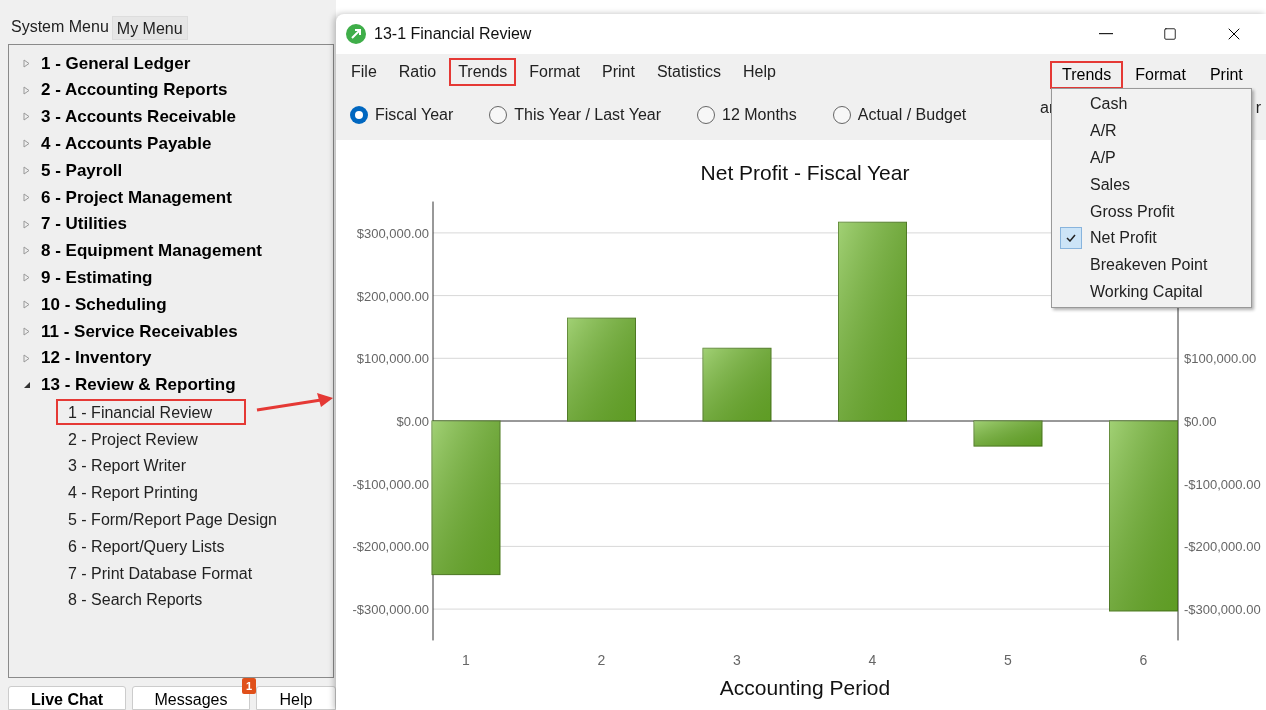 This screenshot has width=1266, height=710. What do you see at coordinates (453, 34) in the screenshot?
I see `window-title: 13-1 Financial Review` at bounding box center [453, 34].